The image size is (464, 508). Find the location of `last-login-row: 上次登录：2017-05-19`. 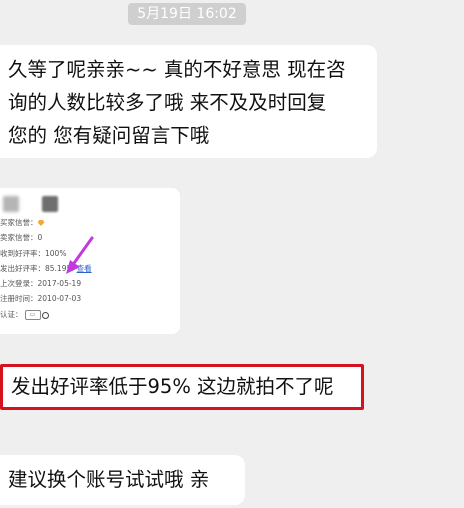

last-login-row: 上次登录：2017-05-19 is located at coordinates (41, 283).